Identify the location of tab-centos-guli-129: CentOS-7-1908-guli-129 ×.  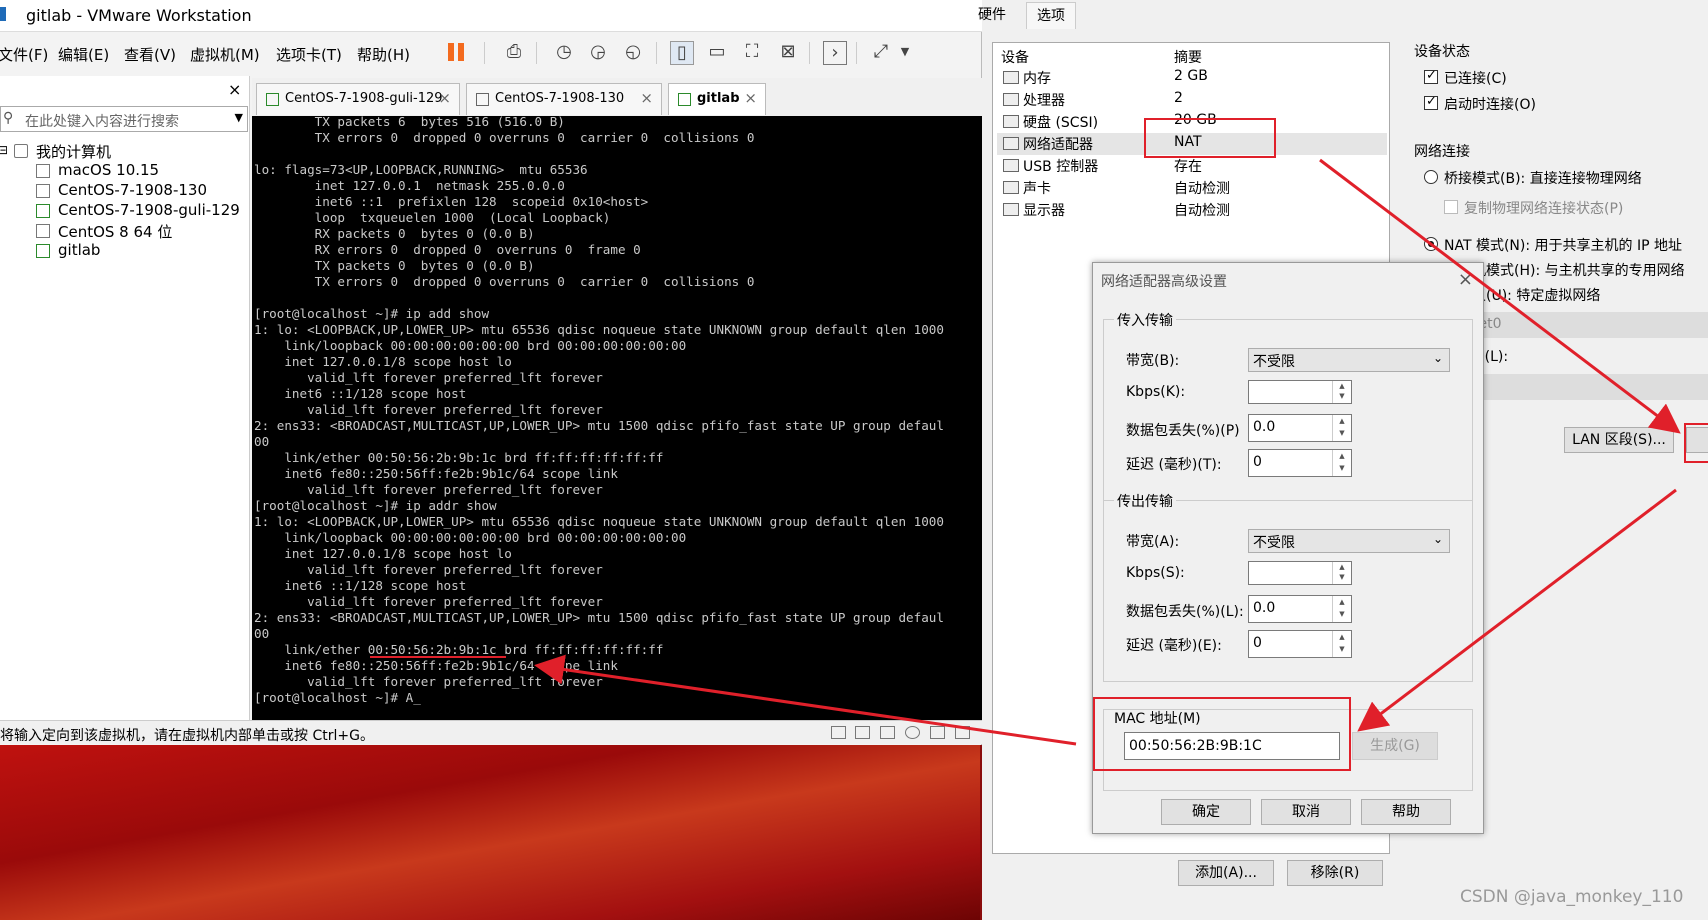
(358, 99).